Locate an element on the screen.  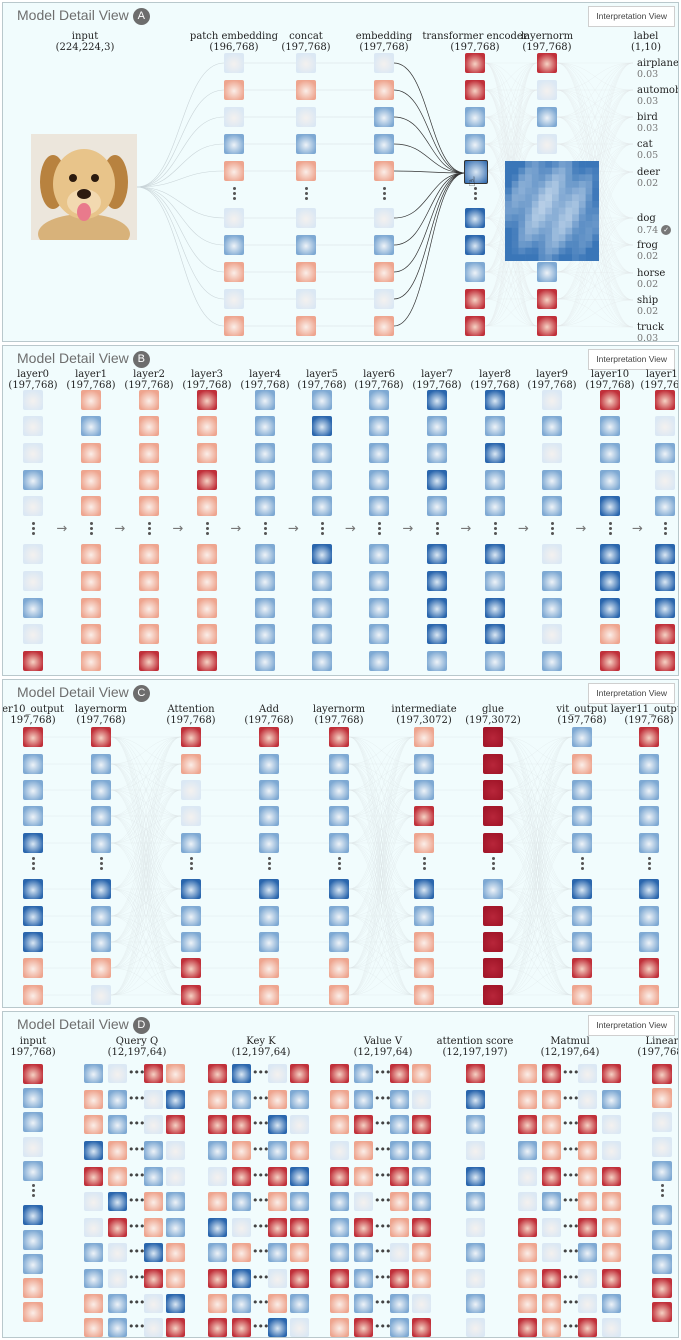
label-item-ship: ship 0.02 is located at coordinates (647, 306).